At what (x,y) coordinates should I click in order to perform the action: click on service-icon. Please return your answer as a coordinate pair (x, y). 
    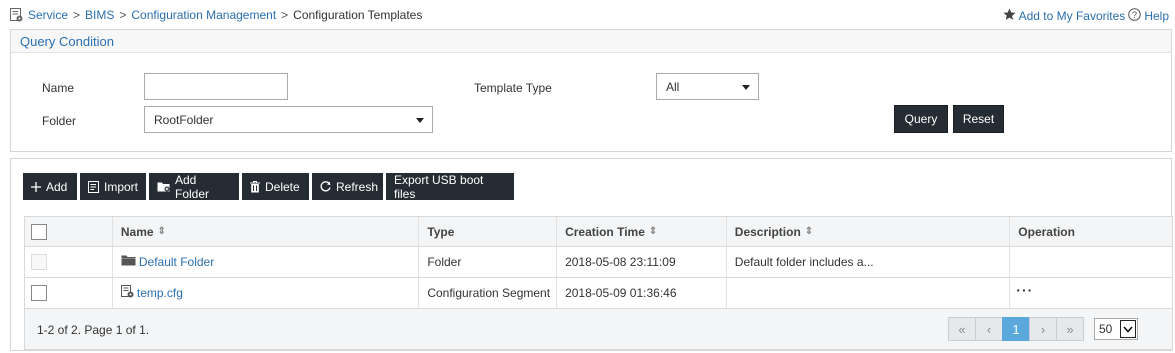
    Looking at the image, I should click on (16, 15).